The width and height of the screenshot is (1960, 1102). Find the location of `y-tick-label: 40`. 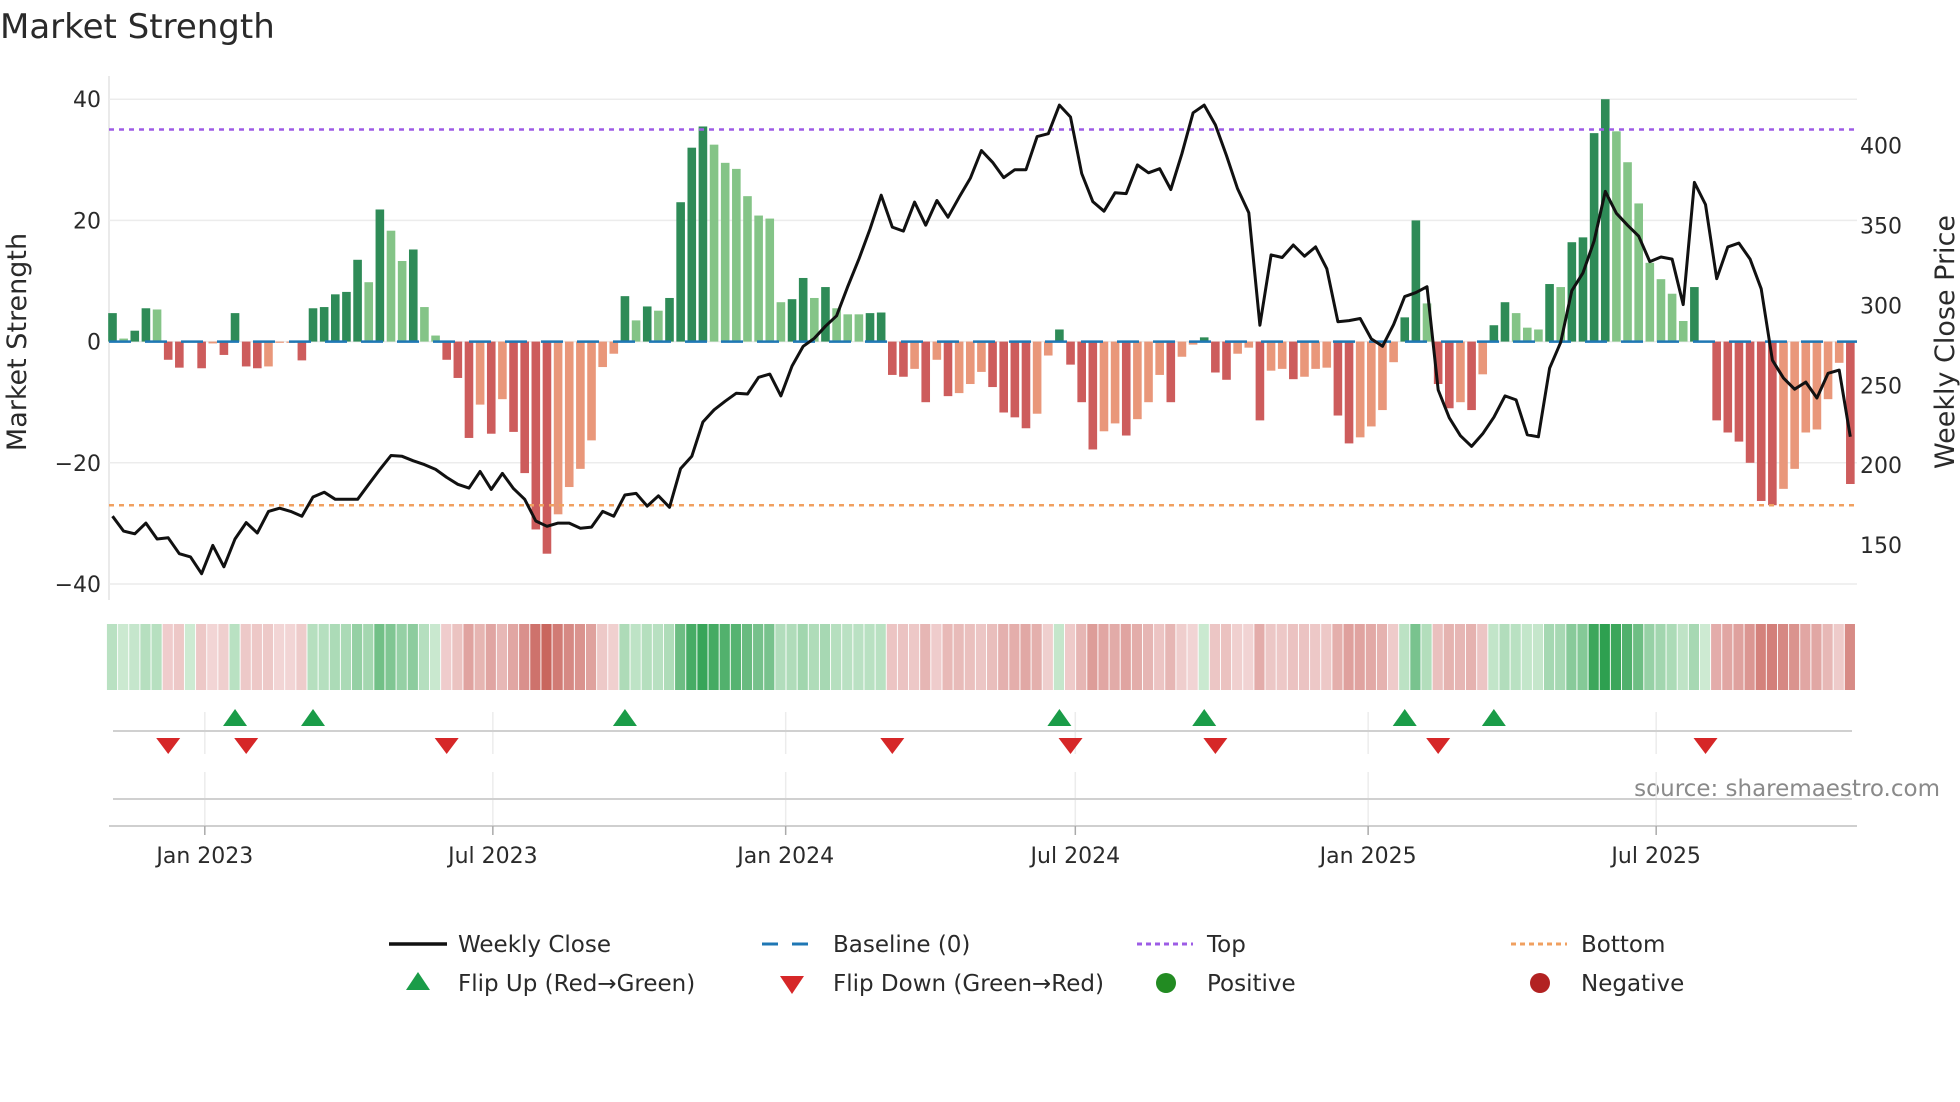

y-tick-label: 40 is located at coordinates (87, 100).